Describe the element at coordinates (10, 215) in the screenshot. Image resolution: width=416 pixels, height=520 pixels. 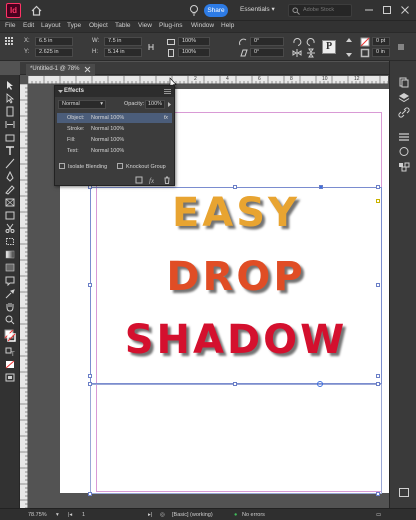
I see `rectangle-tool-icon` at that location.